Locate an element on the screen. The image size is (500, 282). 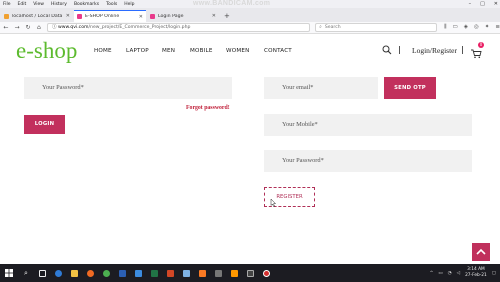
store-icon is located at coordinates (138, 273).